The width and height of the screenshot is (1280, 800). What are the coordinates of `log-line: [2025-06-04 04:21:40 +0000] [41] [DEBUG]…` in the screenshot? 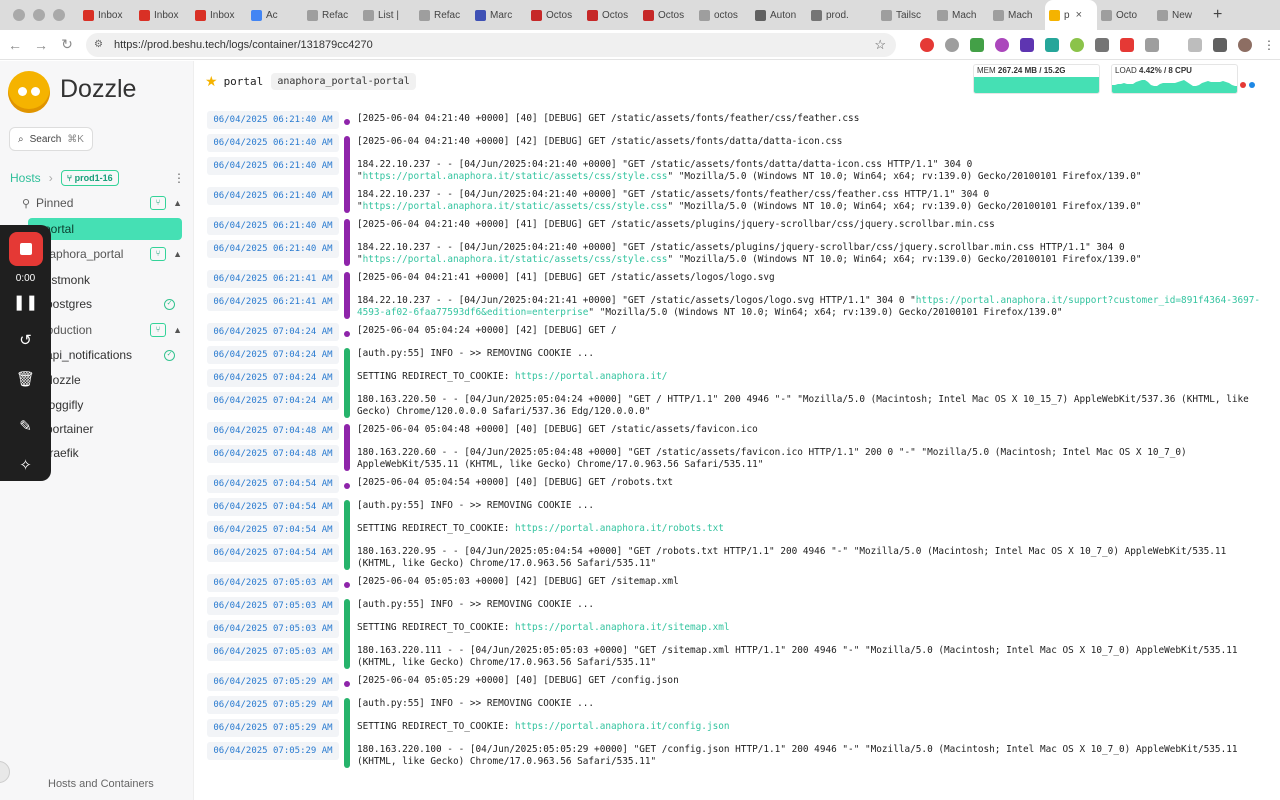 It's located at (812, 225).